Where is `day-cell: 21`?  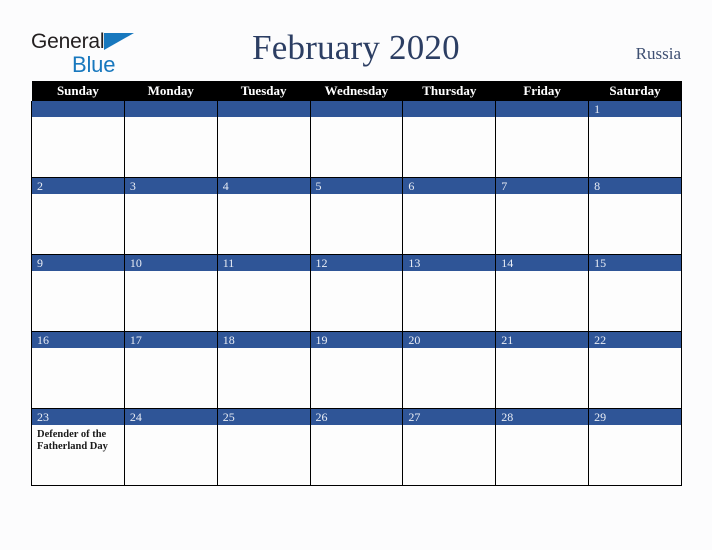 day-cell: 21 is located at coordinates (542, 370).